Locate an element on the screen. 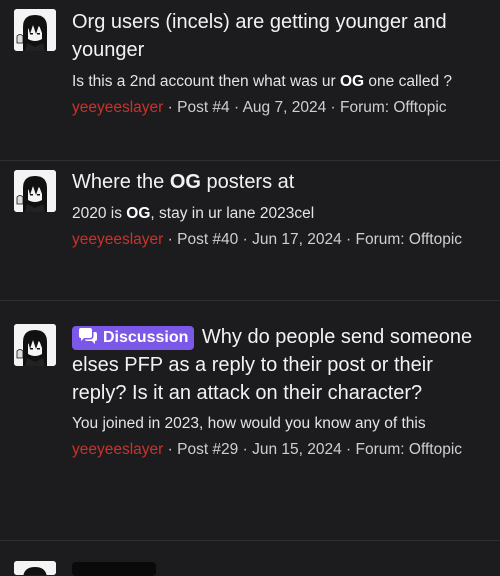  post-number: Post #29 is located at coordinates (207, 449).